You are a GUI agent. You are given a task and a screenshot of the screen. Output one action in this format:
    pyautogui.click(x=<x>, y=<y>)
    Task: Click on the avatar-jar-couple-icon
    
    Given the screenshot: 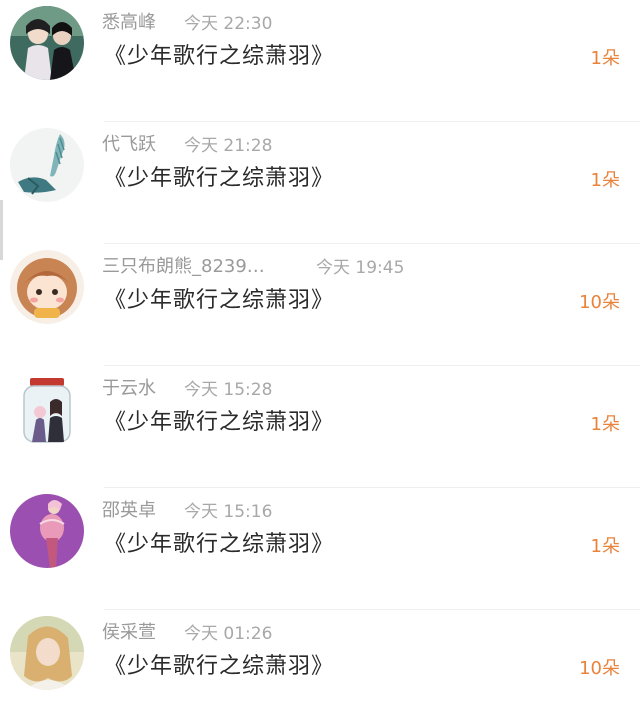 What is the action you would take?
    pyautogui.click(x=47, y=409)
    